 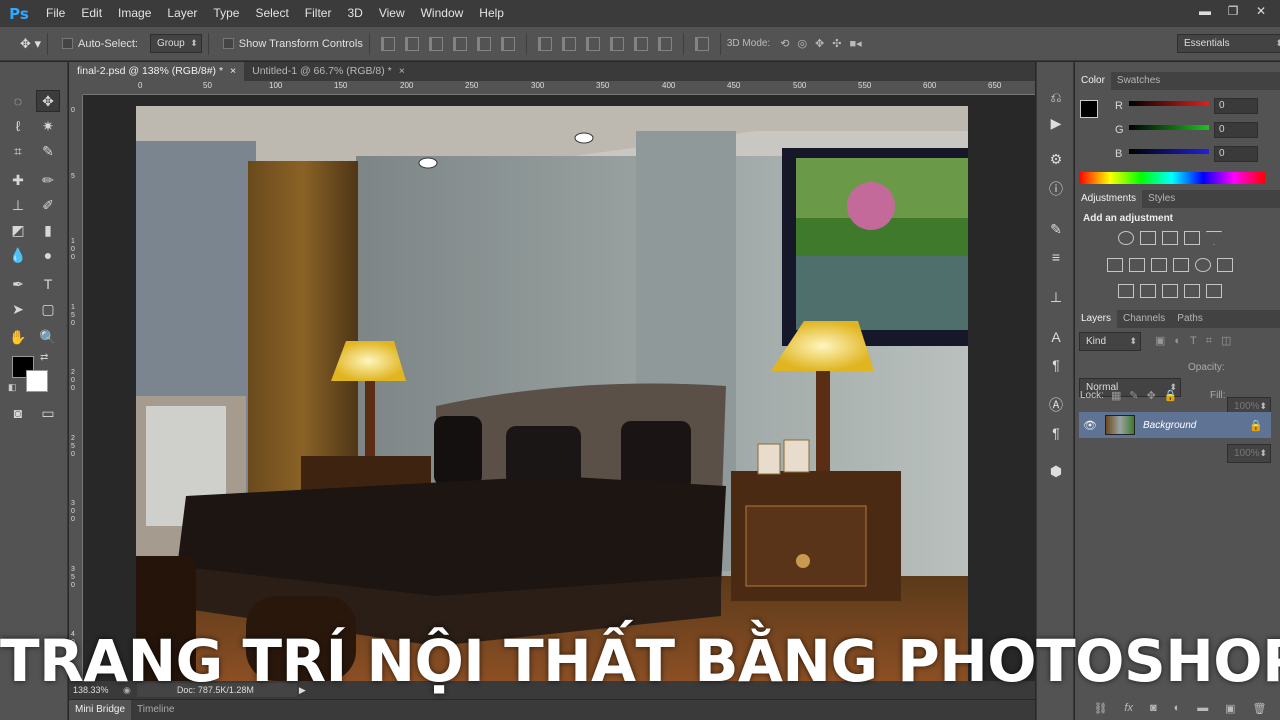 I want to click on blur-tool-icon: 💧, so click(x=18, y=255).